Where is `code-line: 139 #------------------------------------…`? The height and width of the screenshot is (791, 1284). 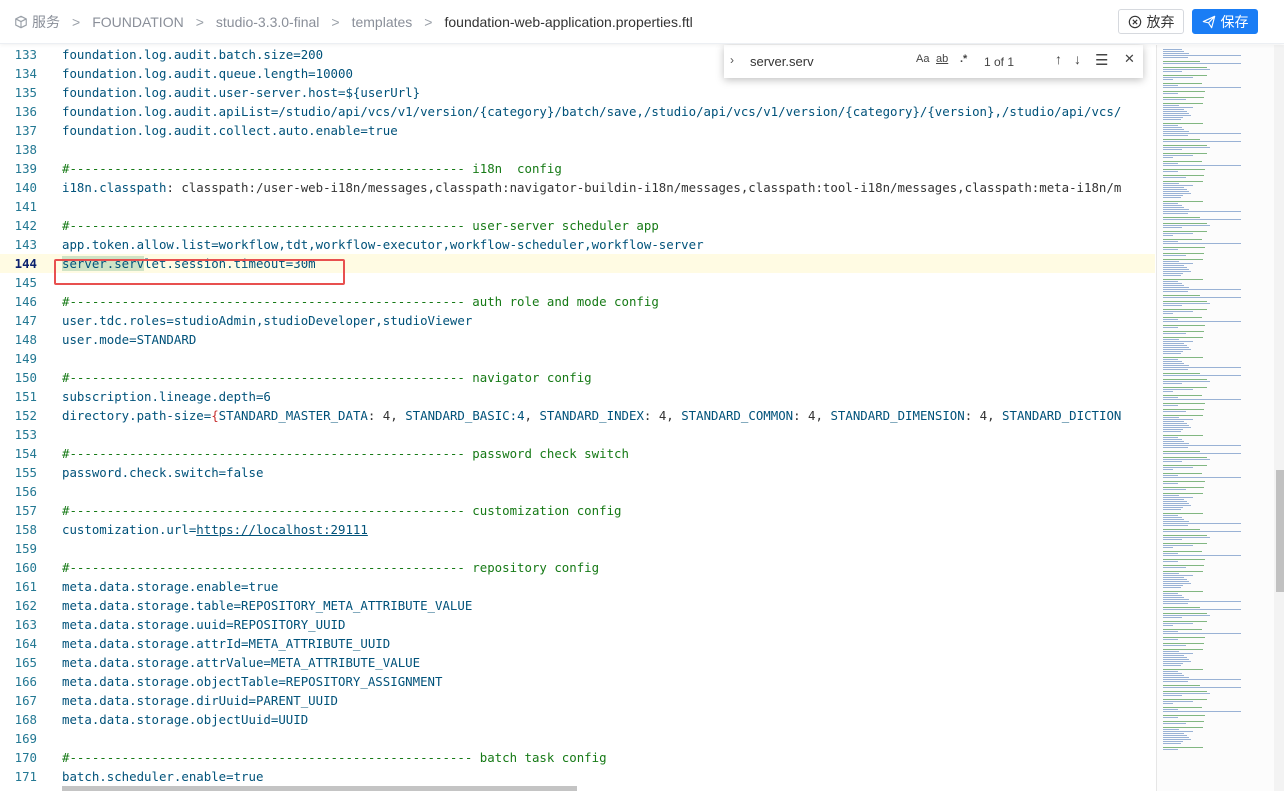 code-line: 139 #------------------------------------… is located at coordinates (577, 168).